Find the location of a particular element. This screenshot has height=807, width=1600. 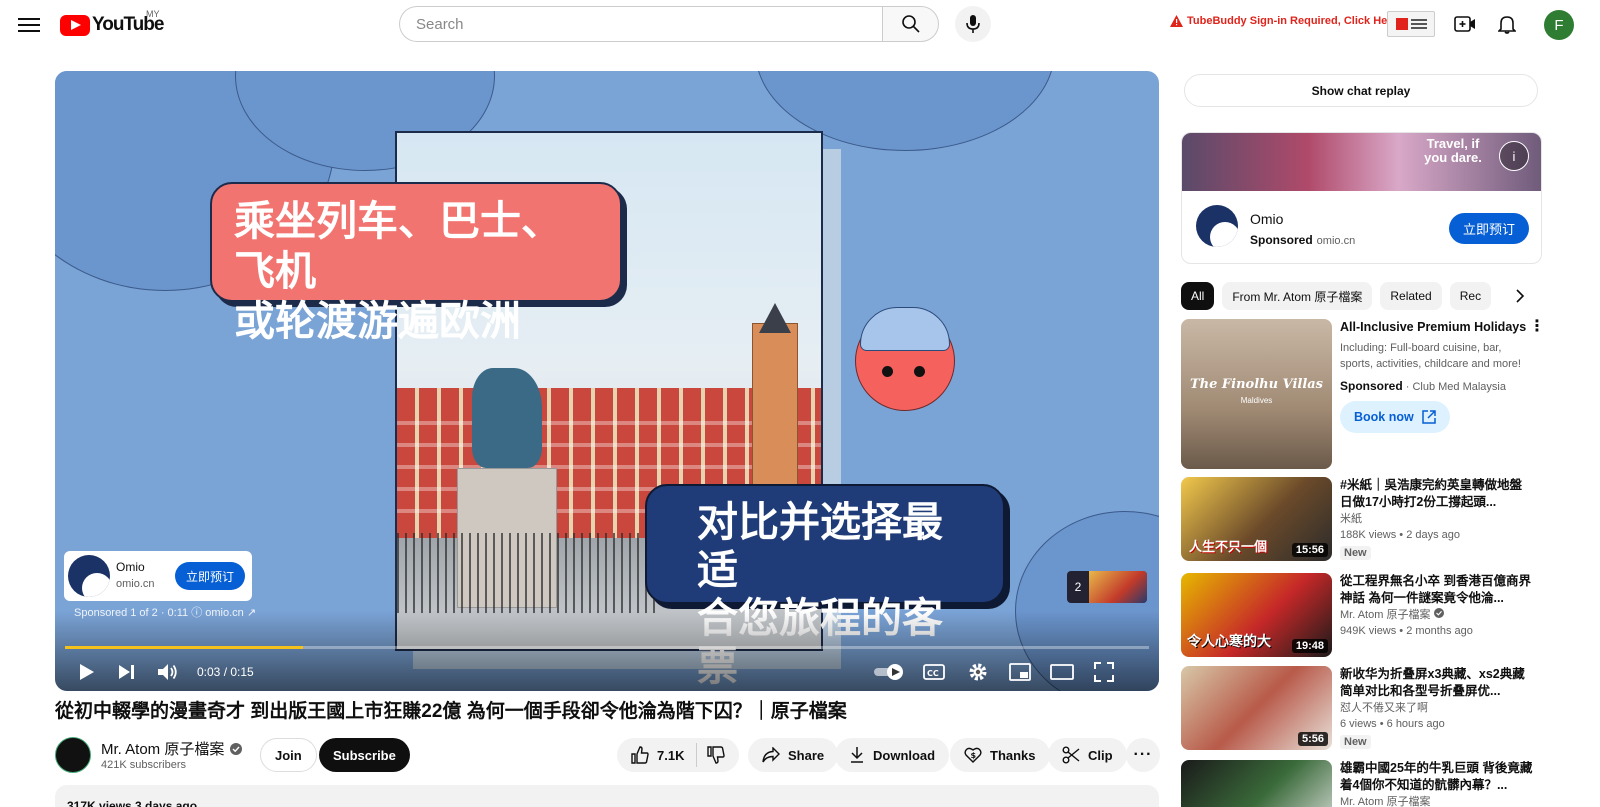

volume-icon is located at coordinates (167, 672).